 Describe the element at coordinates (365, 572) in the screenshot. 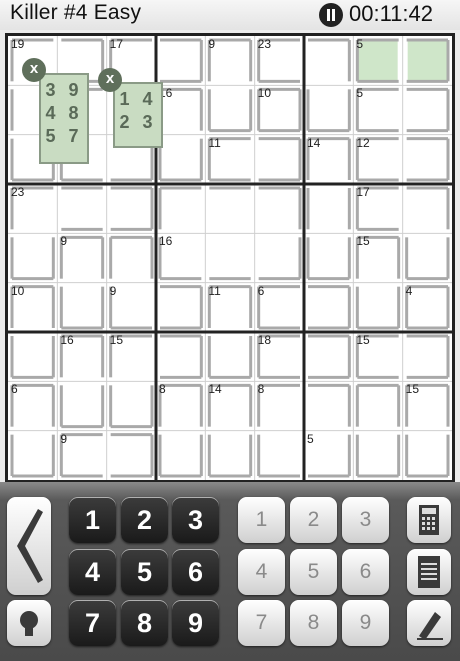

I see `pencil-mark-button-6: 6` at that location.